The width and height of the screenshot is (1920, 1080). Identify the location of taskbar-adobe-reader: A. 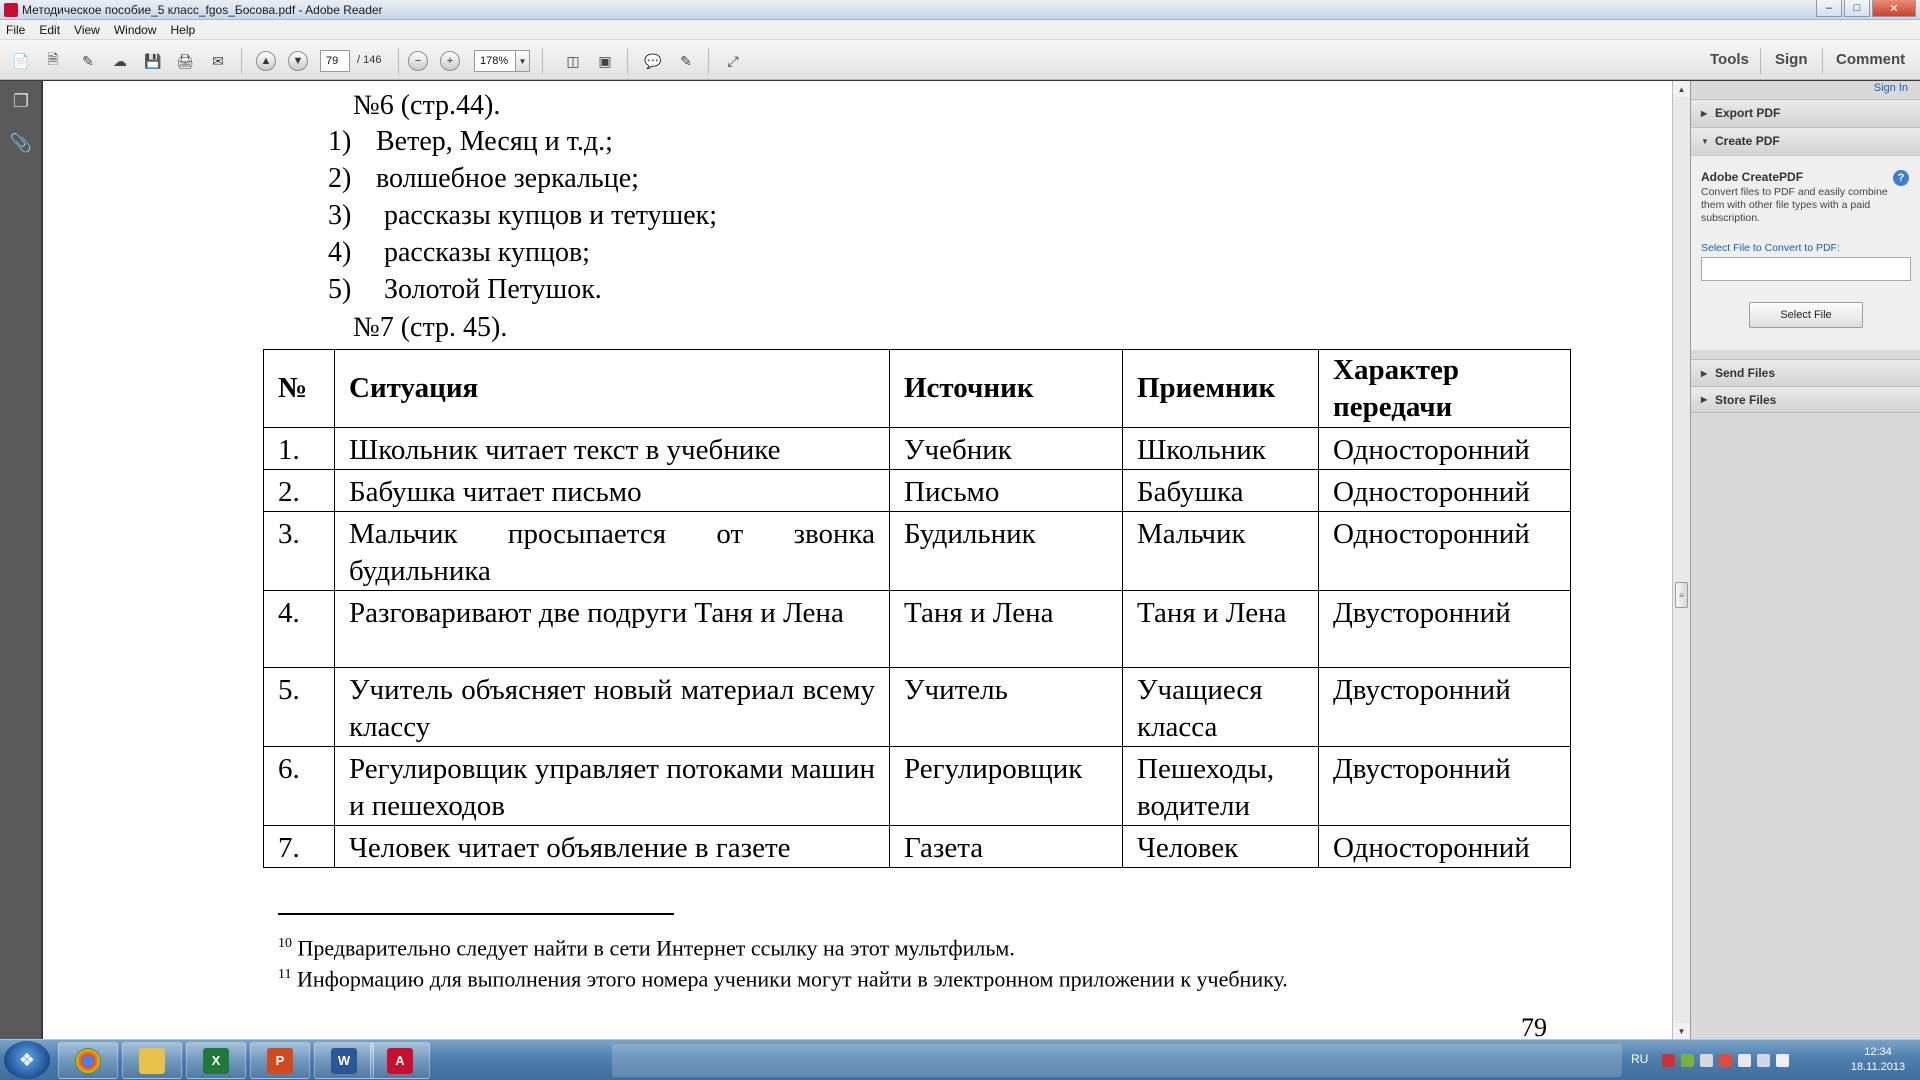
(400, 1060).